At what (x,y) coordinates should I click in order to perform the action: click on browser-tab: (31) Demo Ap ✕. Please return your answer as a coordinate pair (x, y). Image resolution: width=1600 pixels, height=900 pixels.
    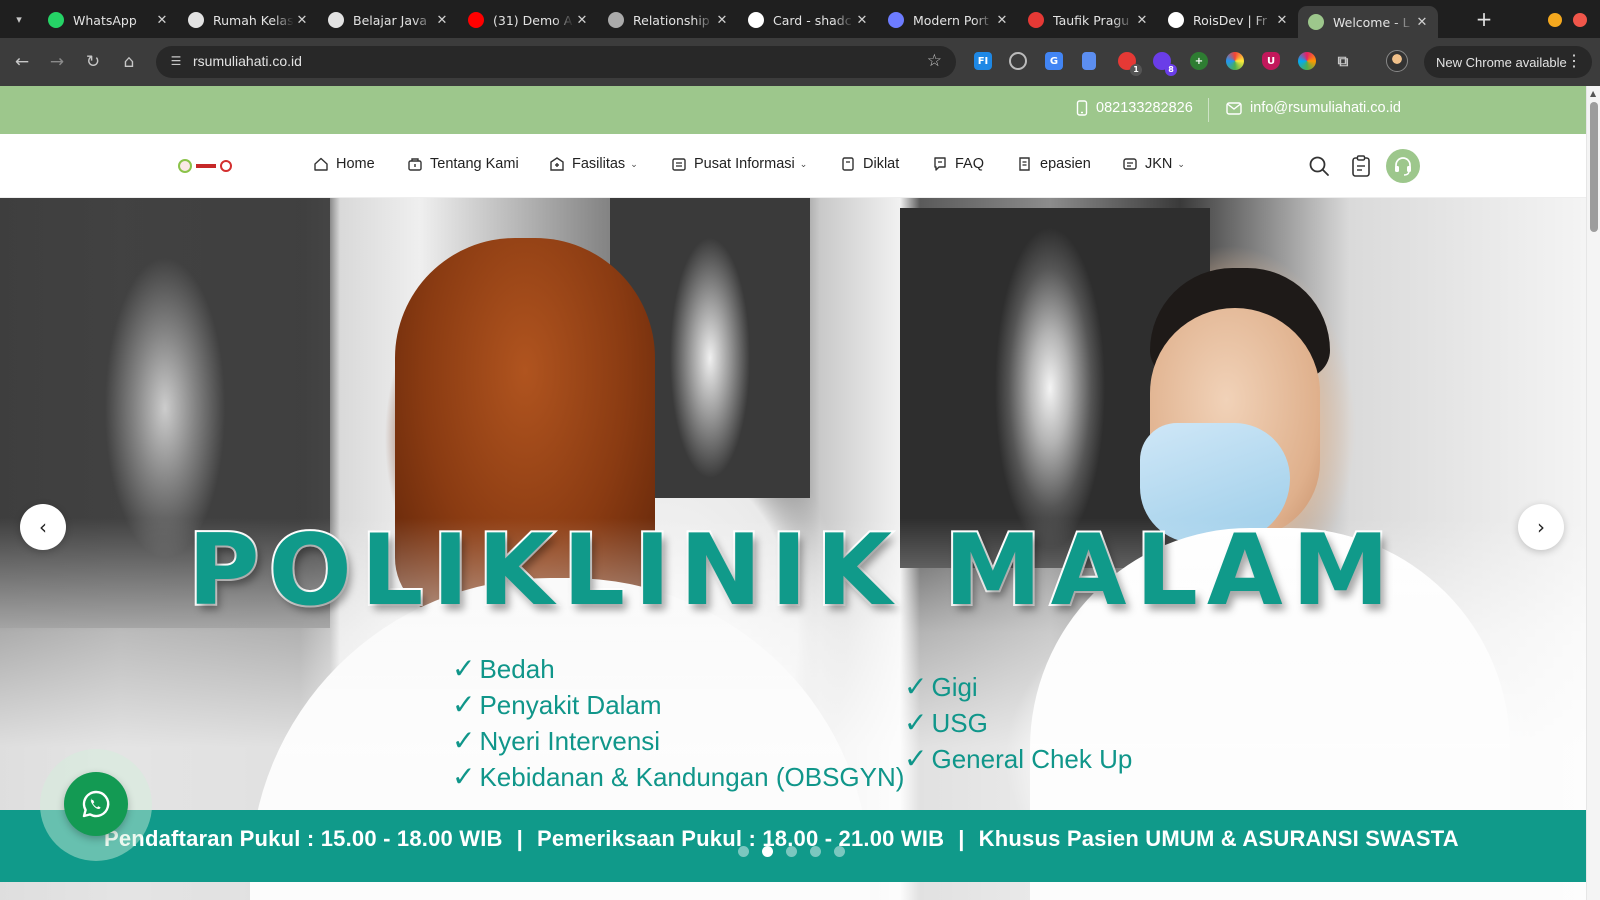
    Looking at the image, I should click on (528, 20).